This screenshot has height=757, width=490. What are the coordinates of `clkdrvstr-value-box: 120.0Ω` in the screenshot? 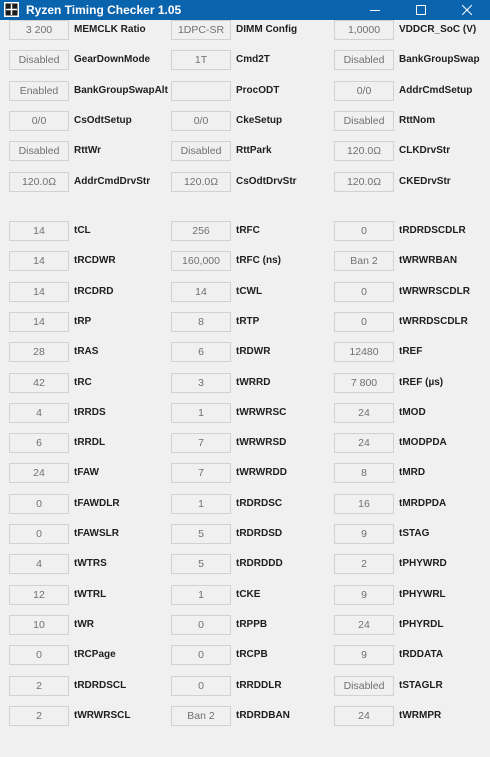 It's located at (364, 151).